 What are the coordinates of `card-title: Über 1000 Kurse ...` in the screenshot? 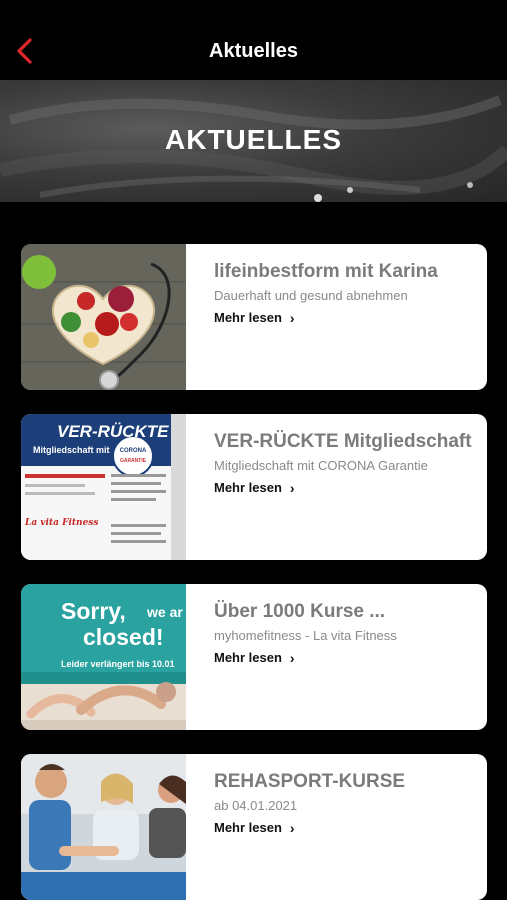 It's located at (300, 611).